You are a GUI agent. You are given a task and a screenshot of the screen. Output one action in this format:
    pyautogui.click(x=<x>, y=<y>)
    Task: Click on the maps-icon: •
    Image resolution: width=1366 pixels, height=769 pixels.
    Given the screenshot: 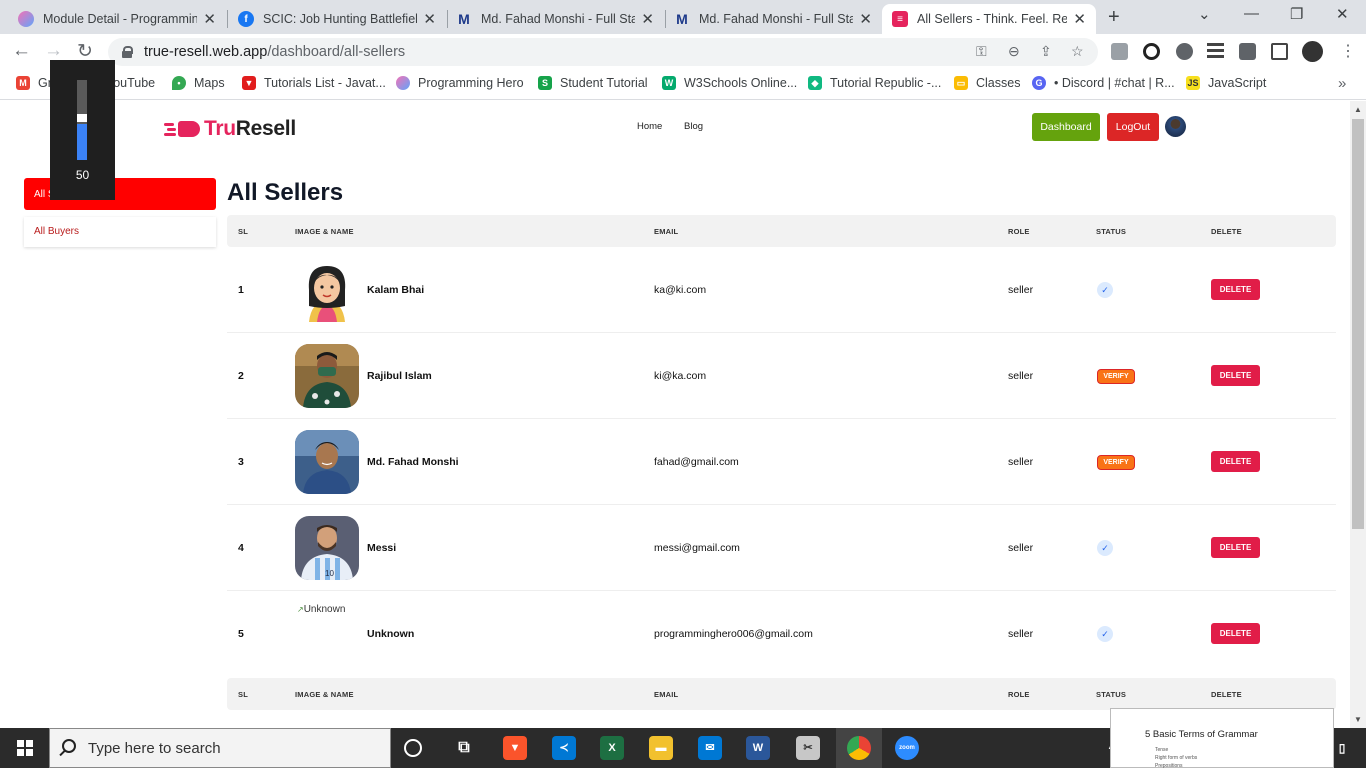 What is the action you would take?
    pyautogui.click(x=179, y=83)
    